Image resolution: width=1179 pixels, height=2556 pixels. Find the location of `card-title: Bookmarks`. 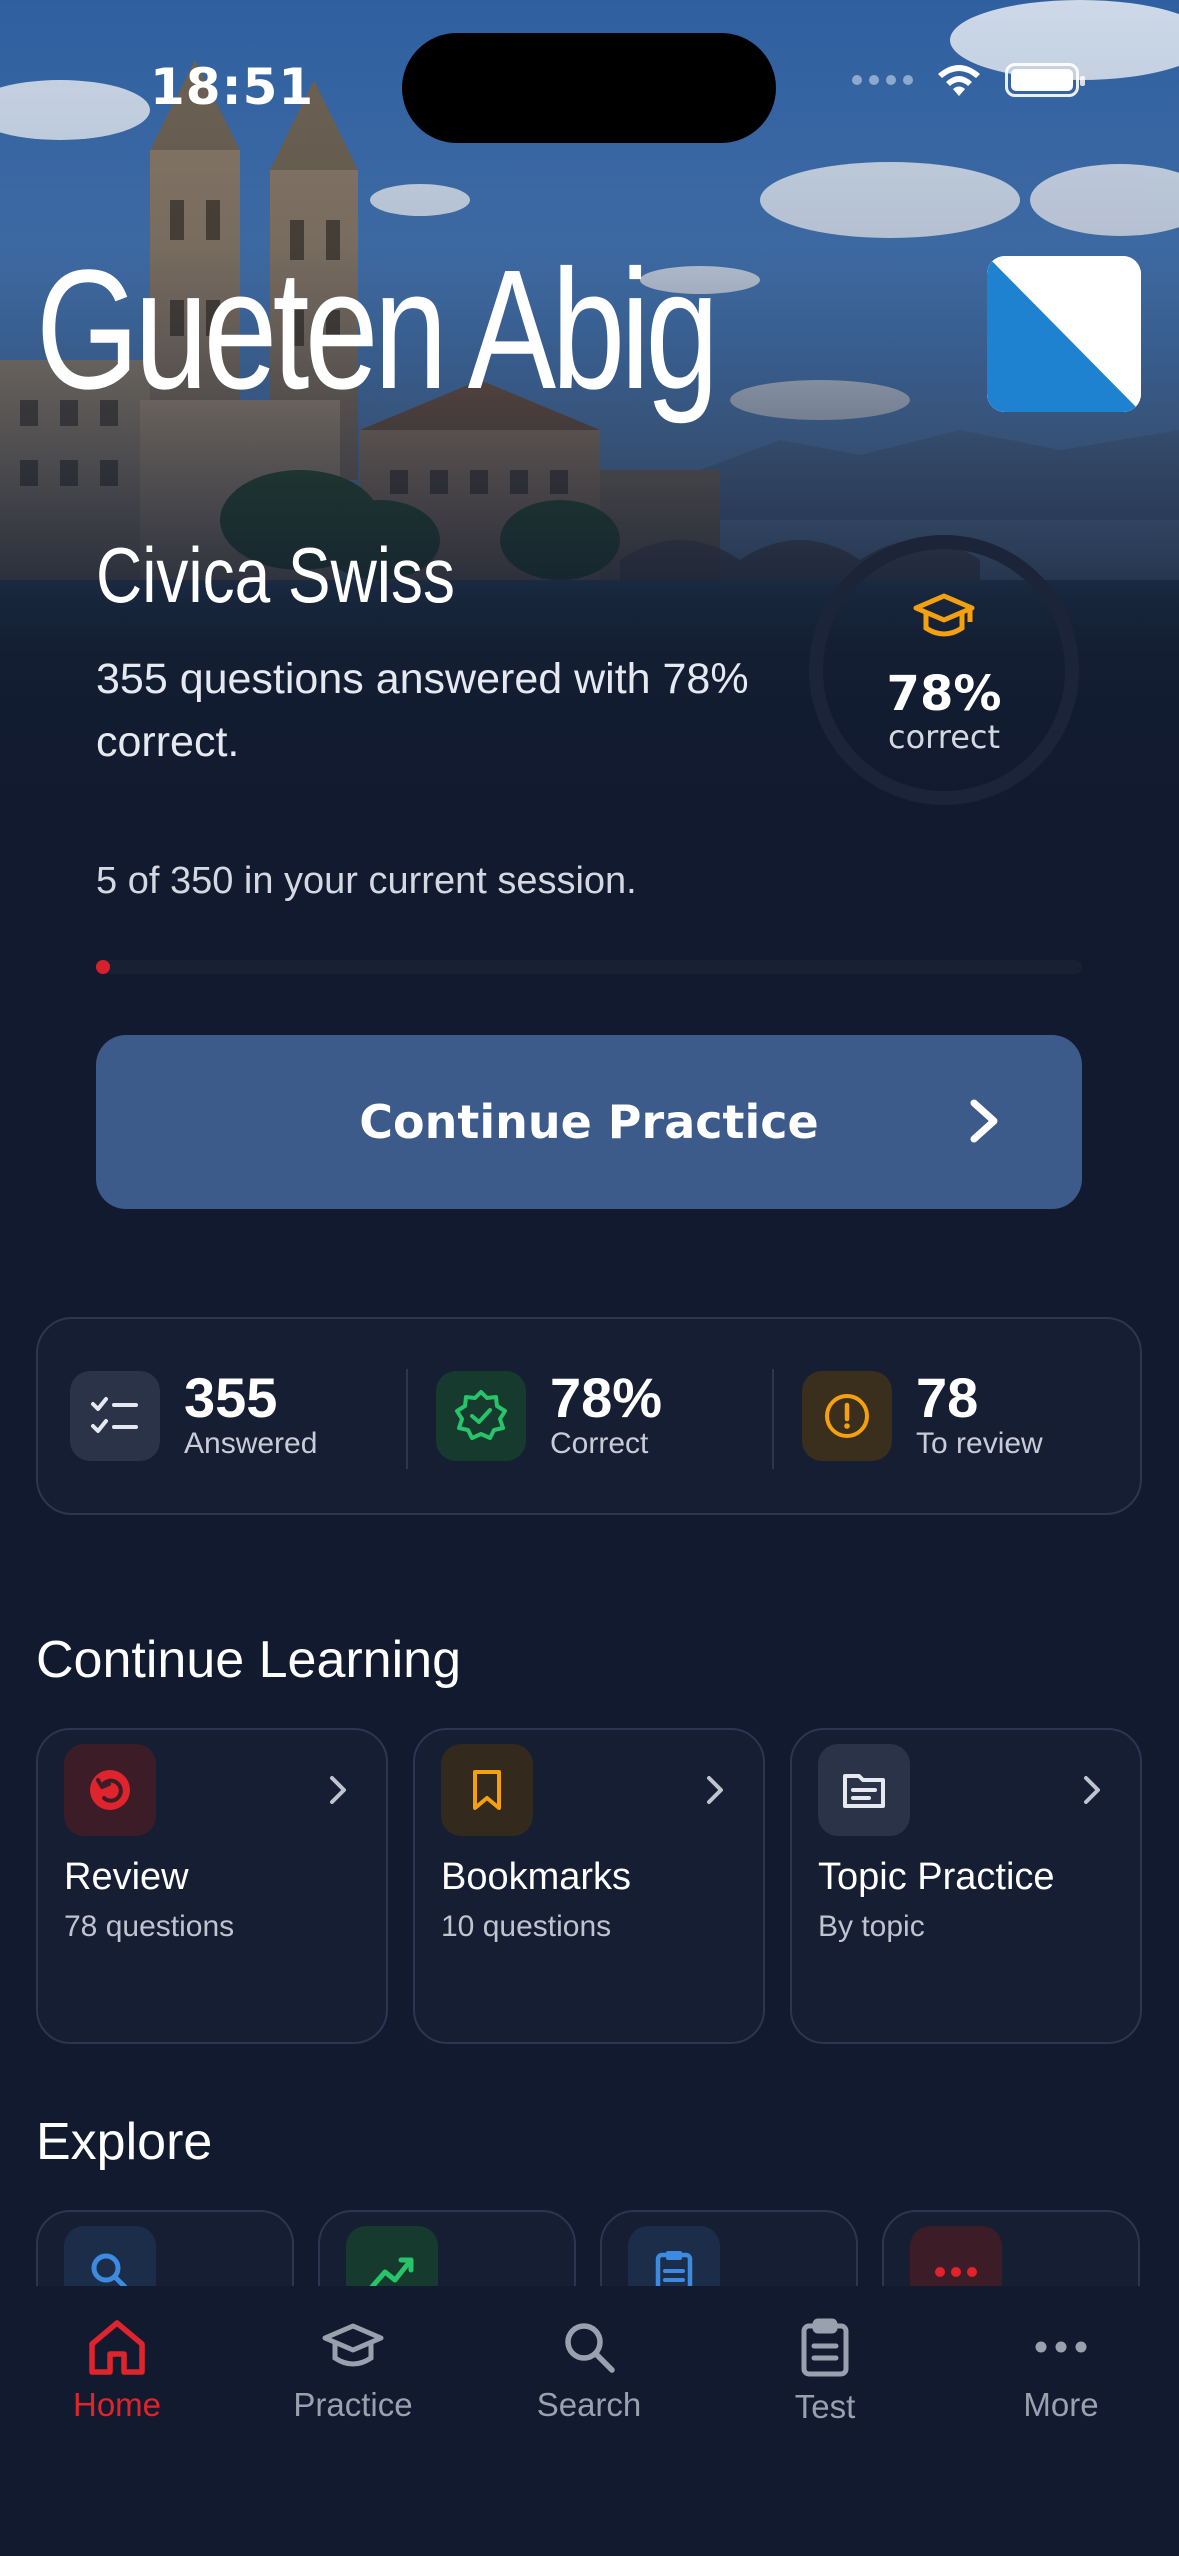

card-title: Bookmarks is located at coordinates (536, 1877).